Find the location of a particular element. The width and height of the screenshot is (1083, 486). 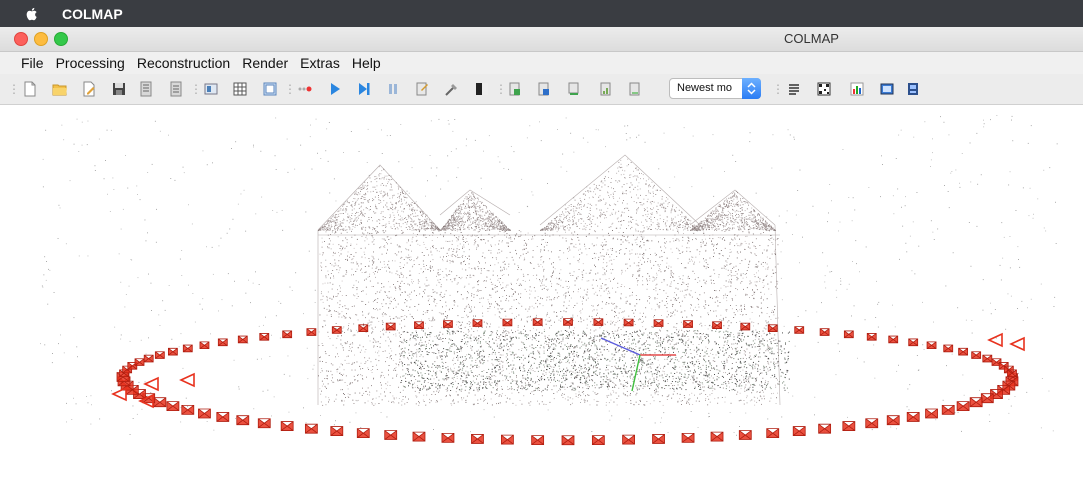

menu-processing: Processing is located at coordinates (90, 63).